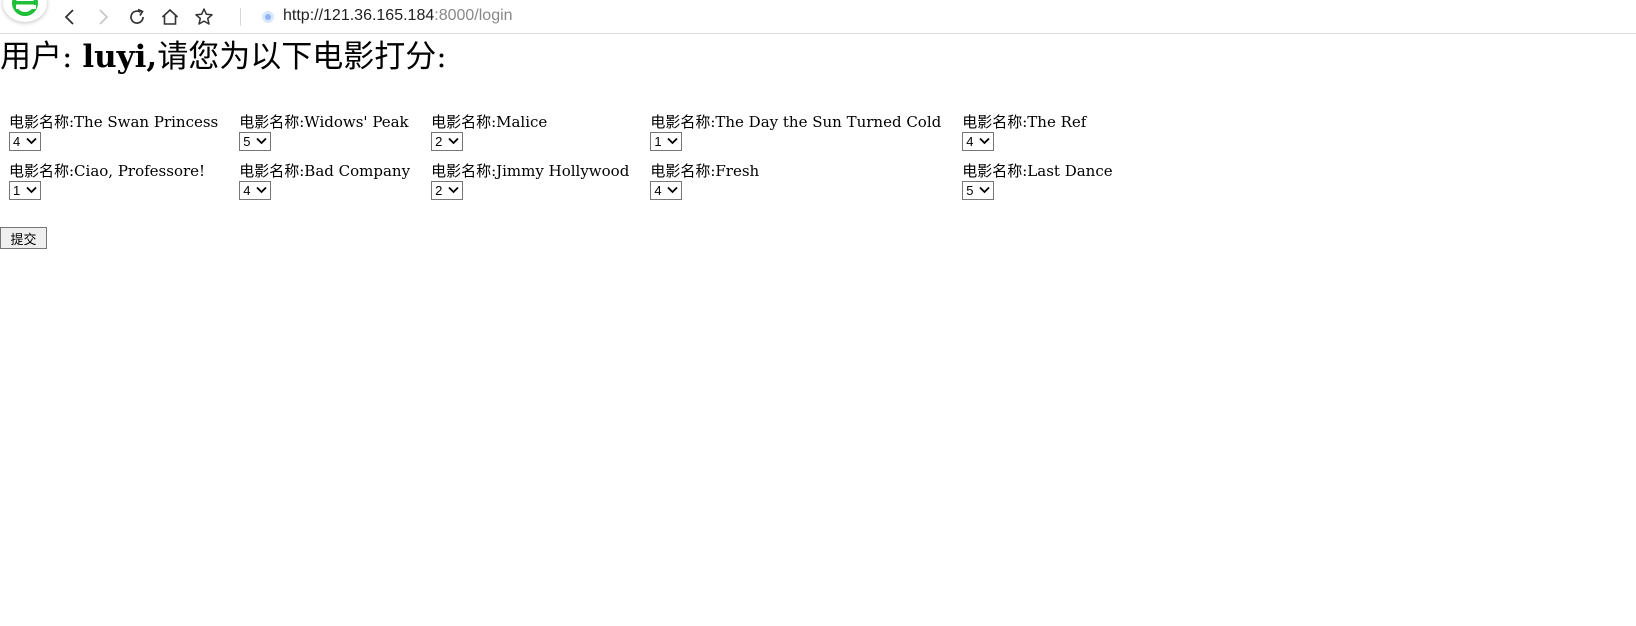 The width and height of the screenshot is (1636, 626). What do you see at coordinates (796, 122) in the screenshot?
I see `movie-label: 电影名称:The Day the Sun Turned Cold` at bounding box center [796, 122].